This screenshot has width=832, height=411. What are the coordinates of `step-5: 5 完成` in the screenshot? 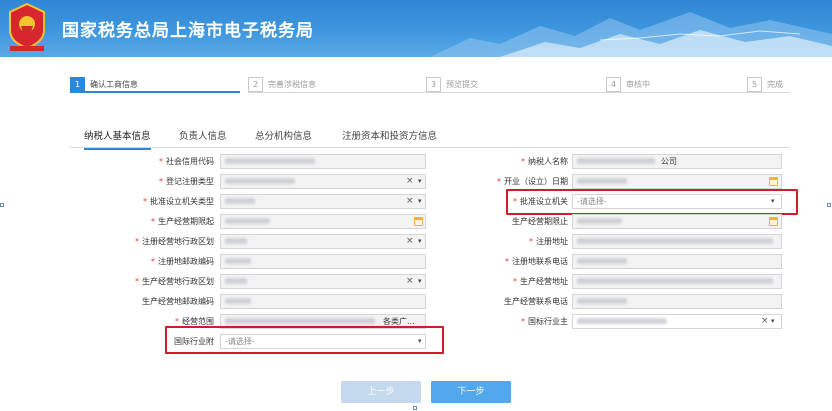 It's located at (765, 84).